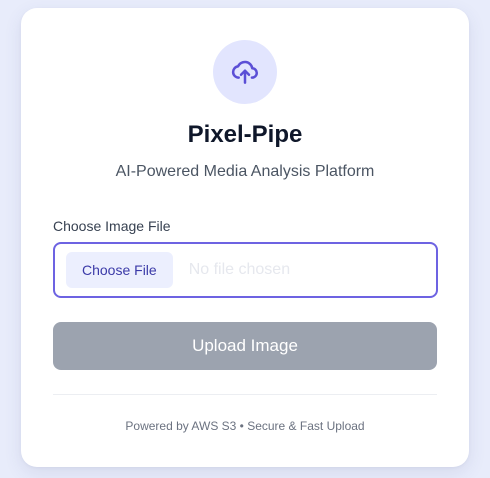 This screenshot has height=478, width=490. I want to click on app-subtitle: AI-Powered Media Analysis Platform, so click(245, 171).